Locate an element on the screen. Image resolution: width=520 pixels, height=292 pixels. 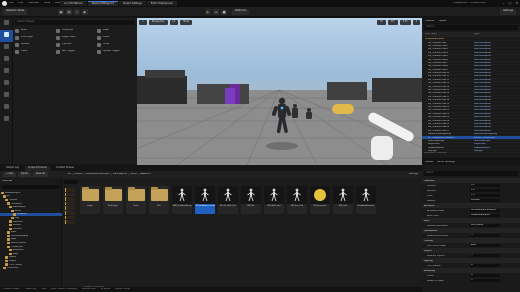
tab-content-drawer: Content Drawer is located at coordinates (65, 168).